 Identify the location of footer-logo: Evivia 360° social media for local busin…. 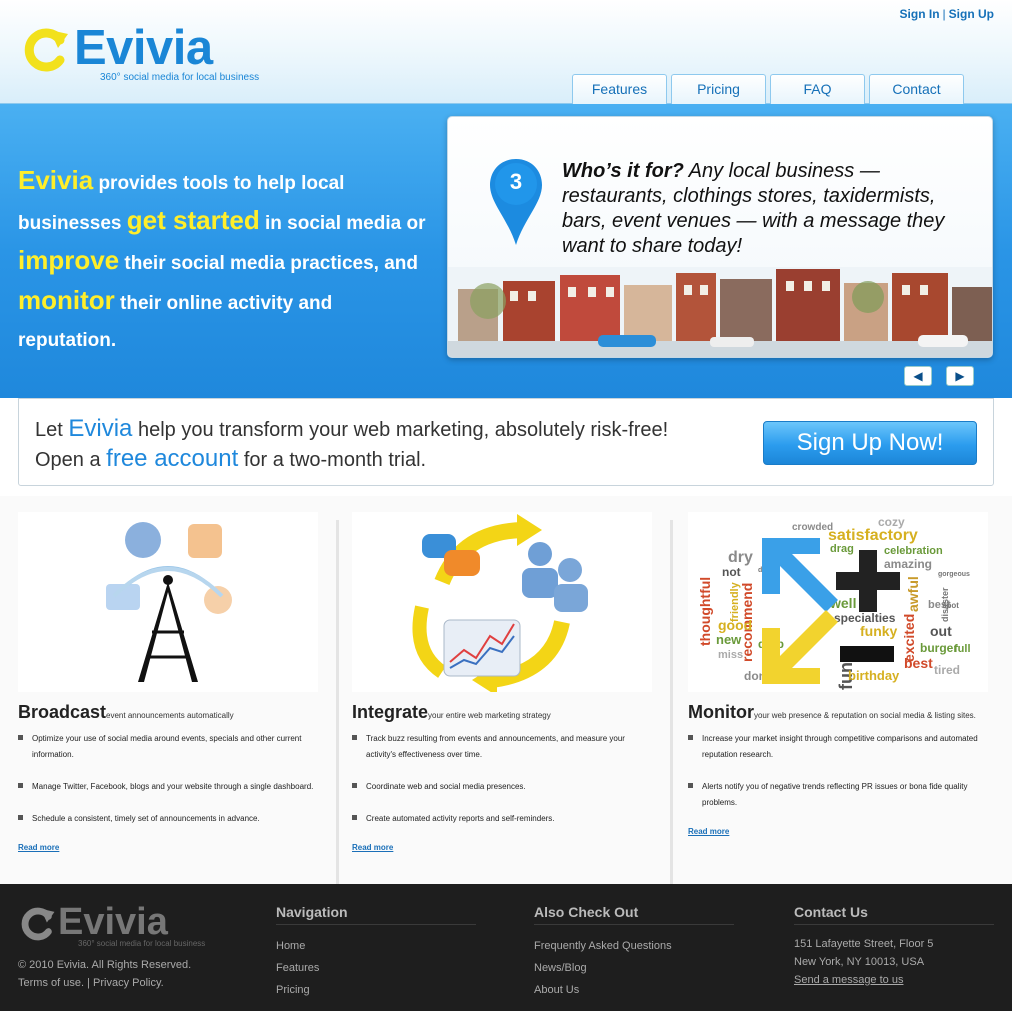
(128, 926).